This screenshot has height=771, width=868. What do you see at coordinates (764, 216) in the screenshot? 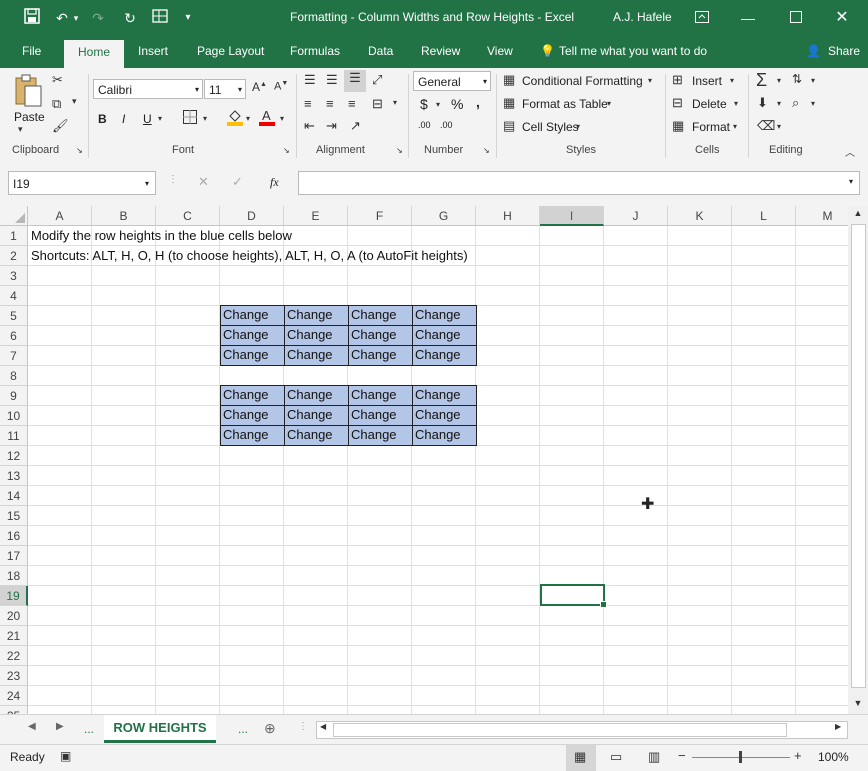
I see `column-header-l: L` at bounding box center [764, 216].